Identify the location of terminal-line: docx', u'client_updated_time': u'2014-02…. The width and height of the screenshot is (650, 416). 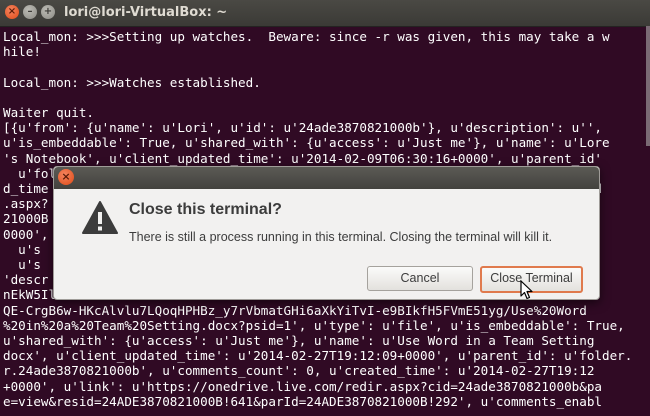
(318, 356).